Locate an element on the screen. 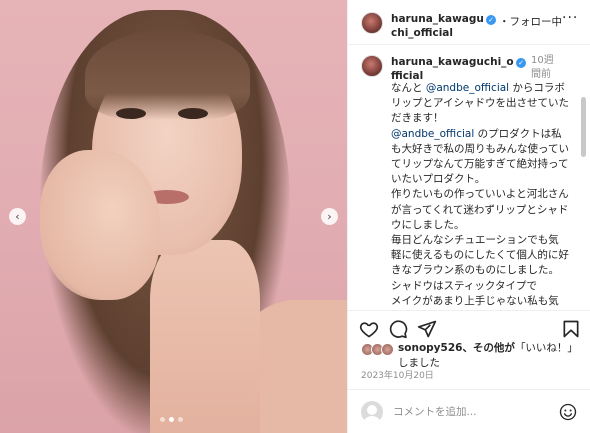 This screenshot has height=433, width=590. caption-username: haruna_kawaguchi_official is located at coordinates (453, 69).